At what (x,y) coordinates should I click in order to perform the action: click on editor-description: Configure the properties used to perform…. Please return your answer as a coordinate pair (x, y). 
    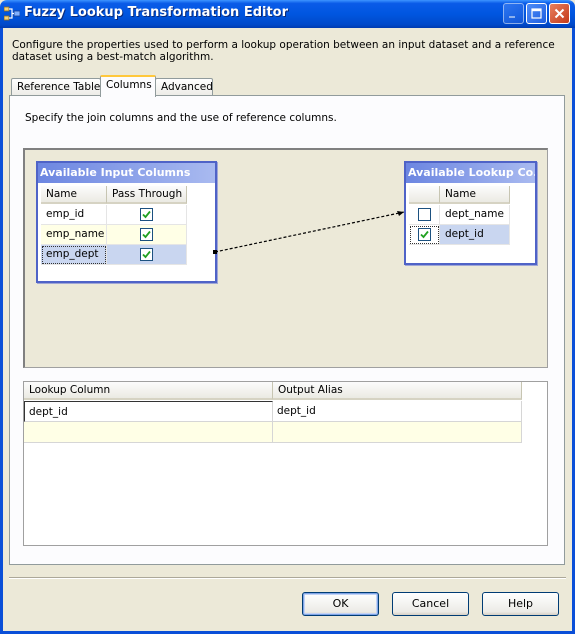
    Looking at the image, I should click on (283, 51).